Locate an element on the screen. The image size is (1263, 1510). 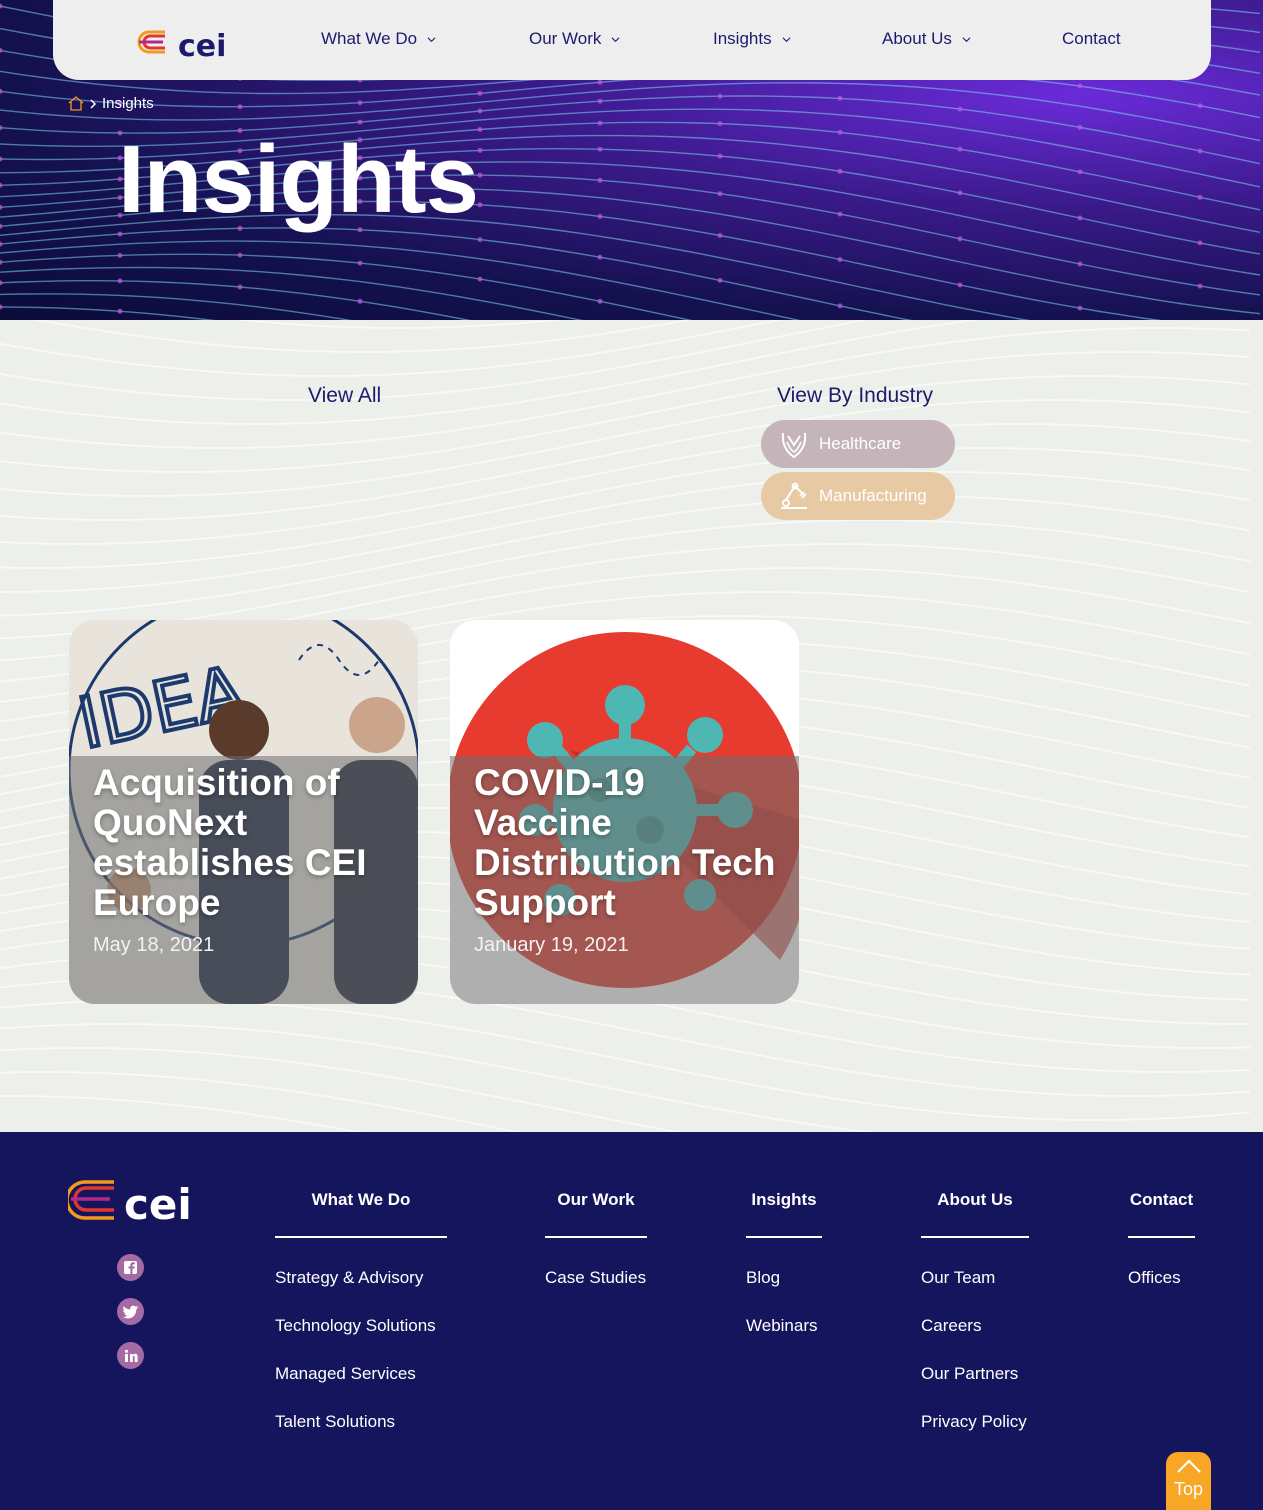
footer-link: Blog is located at coordinates (763, 1278).